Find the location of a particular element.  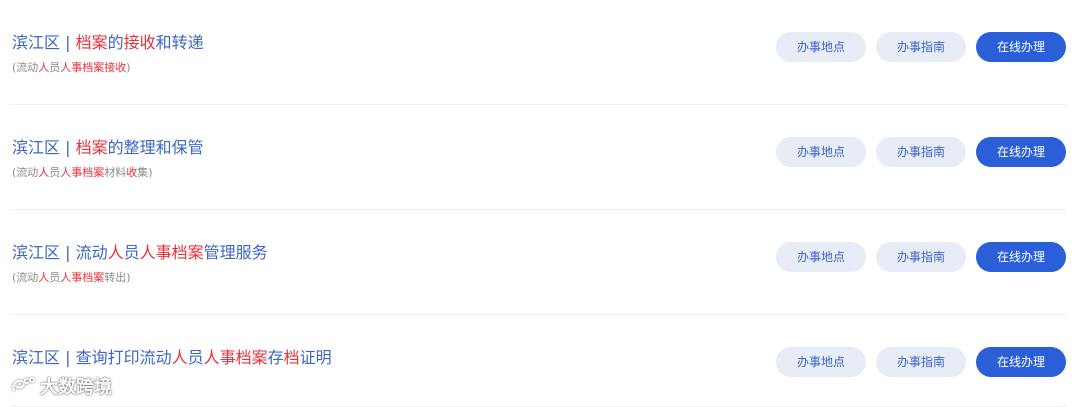

text-segment: 滨江区 | 流动 is located at coordinates (60, 252).